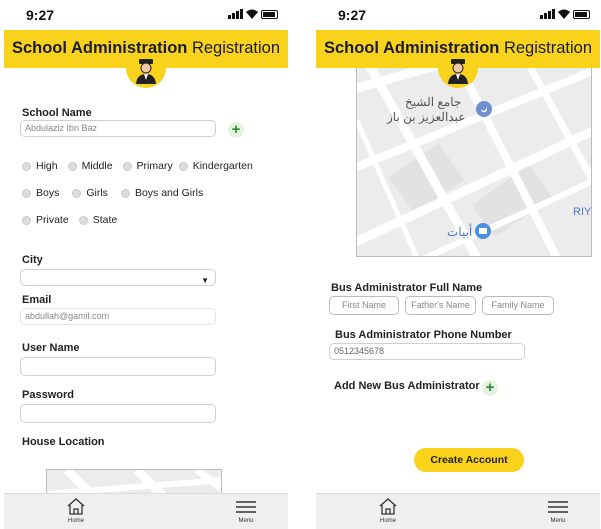 Image resolution: width=601 pixels, height=529 pixels. Describe the element at coordinates (407, 288) in the screenshot. I see `bus-admin-name-label: Bus Administrator Full Name` at that location.